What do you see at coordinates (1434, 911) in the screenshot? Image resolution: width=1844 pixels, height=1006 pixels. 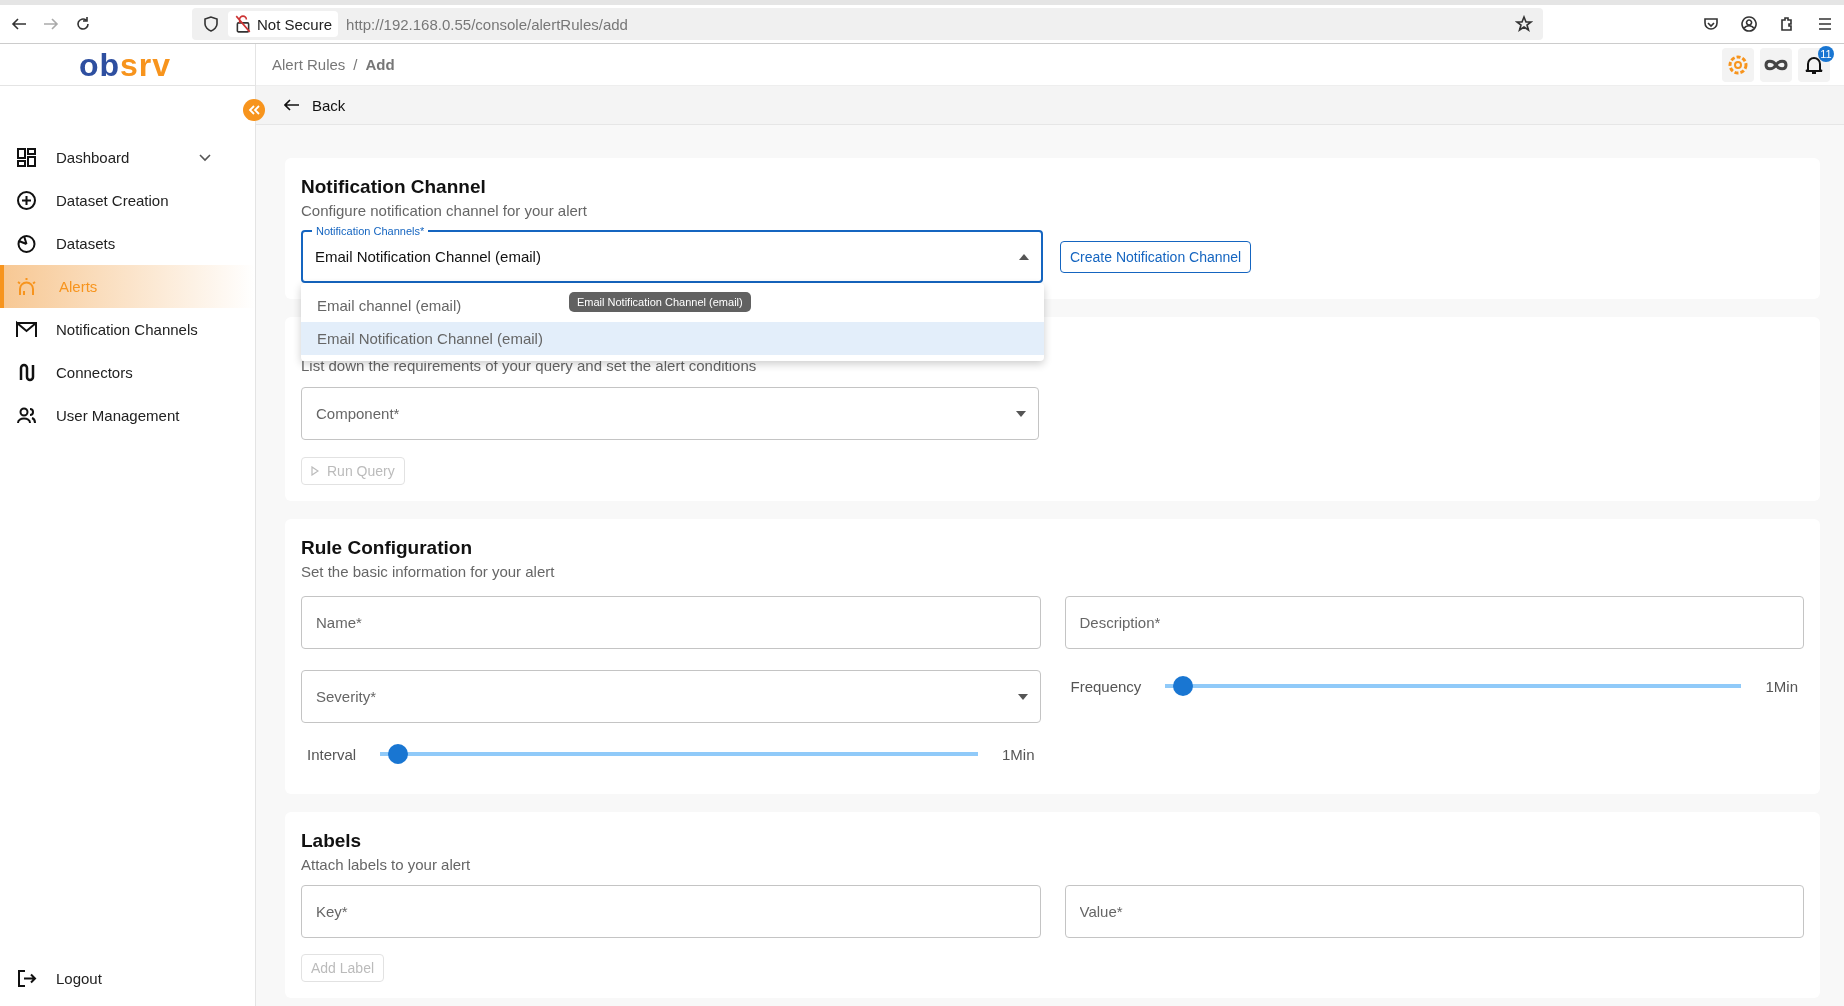 I see `value-input: Value*` at bounding box center [1434, 911].